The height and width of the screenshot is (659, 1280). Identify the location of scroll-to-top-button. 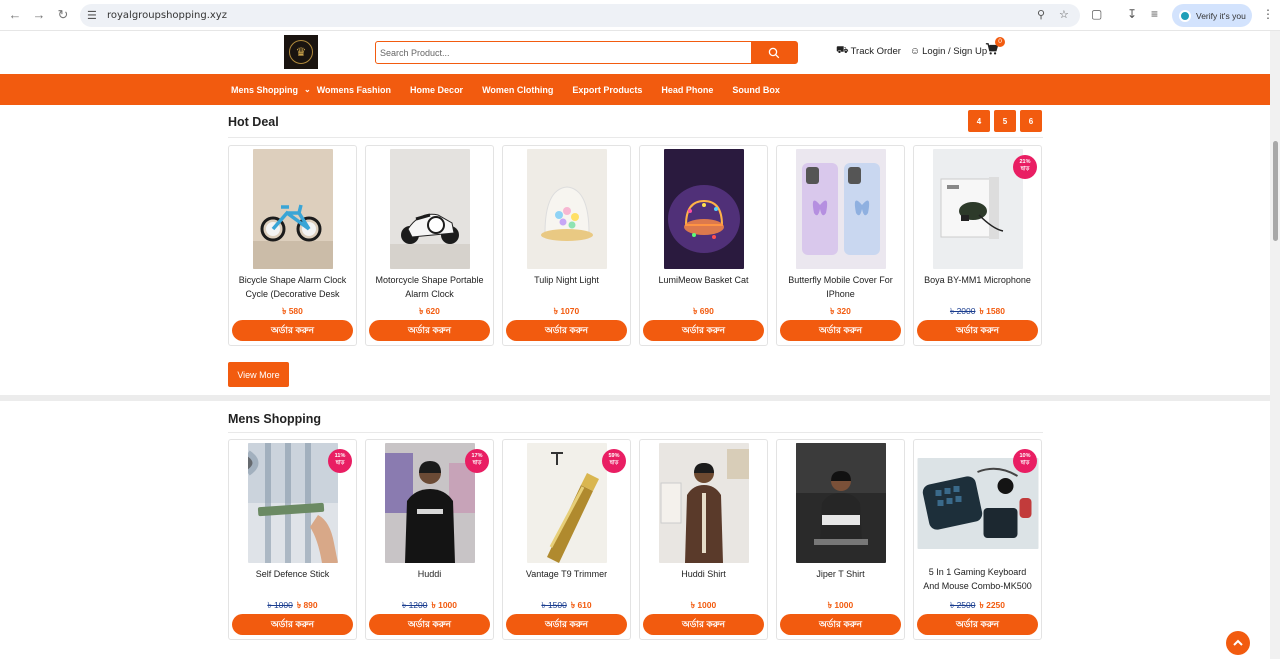
(1238, 643).